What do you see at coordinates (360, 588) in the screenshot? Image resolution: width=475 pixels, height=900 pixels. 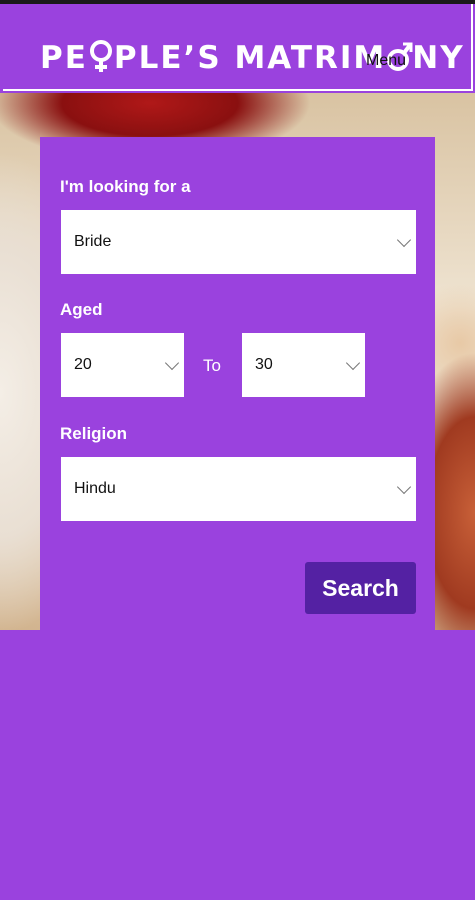 I see `search-button: Search` at bounding box center [360, 588].